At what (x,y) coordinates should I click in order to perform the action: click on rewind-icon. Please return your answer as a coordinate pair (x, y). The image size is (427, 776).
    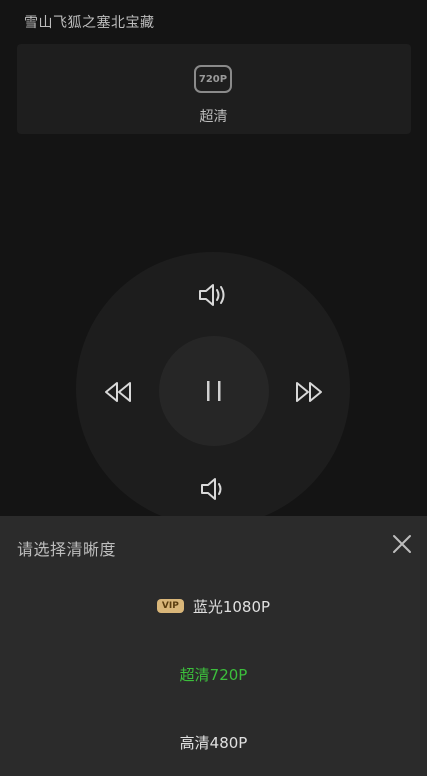
    Looking at the image, I should click on (118, 392).